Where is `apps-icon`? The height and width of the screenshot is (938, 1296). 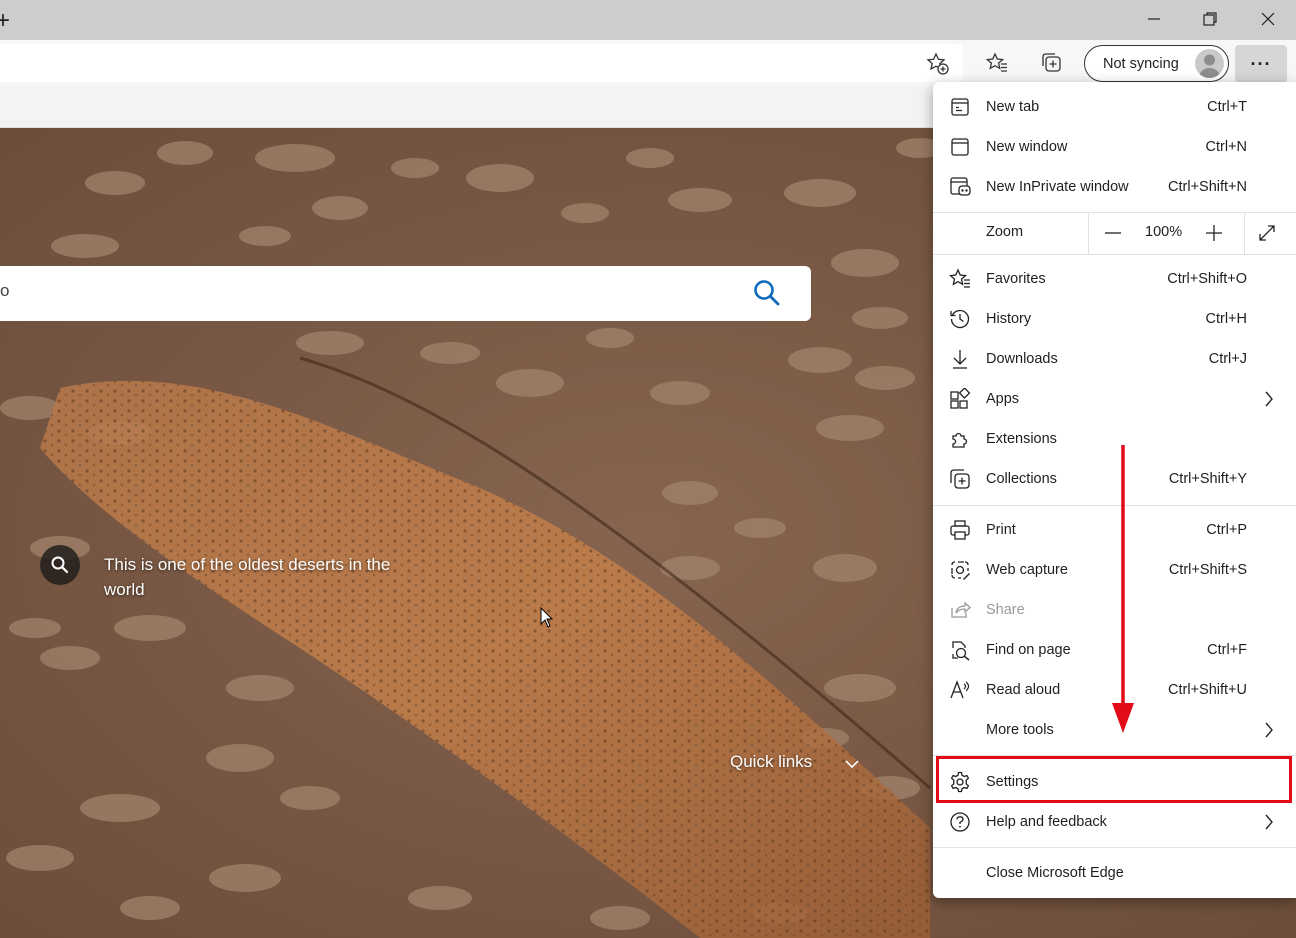 apps-icon is located at coordinates (960, 399).